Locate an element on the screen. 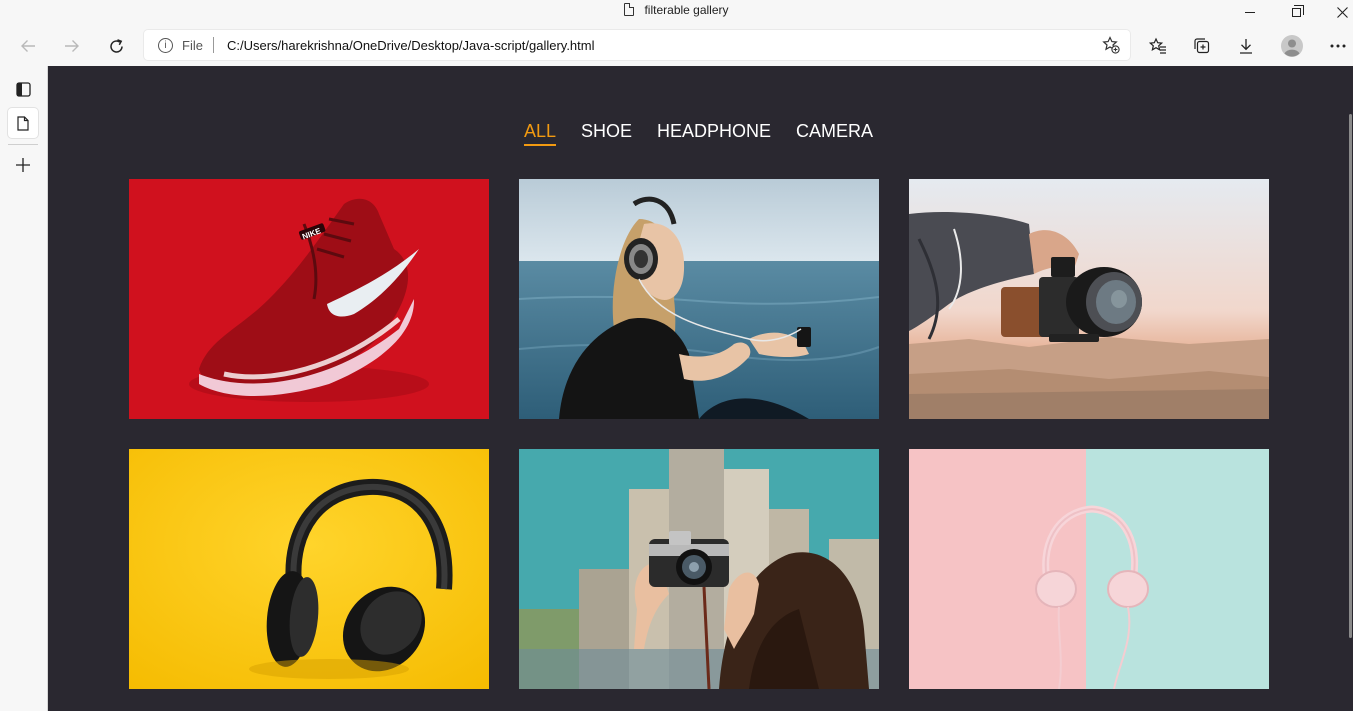 The width and height of the screenshot is (1353, 711). scrollbar is located at coordinates (1350, 388).